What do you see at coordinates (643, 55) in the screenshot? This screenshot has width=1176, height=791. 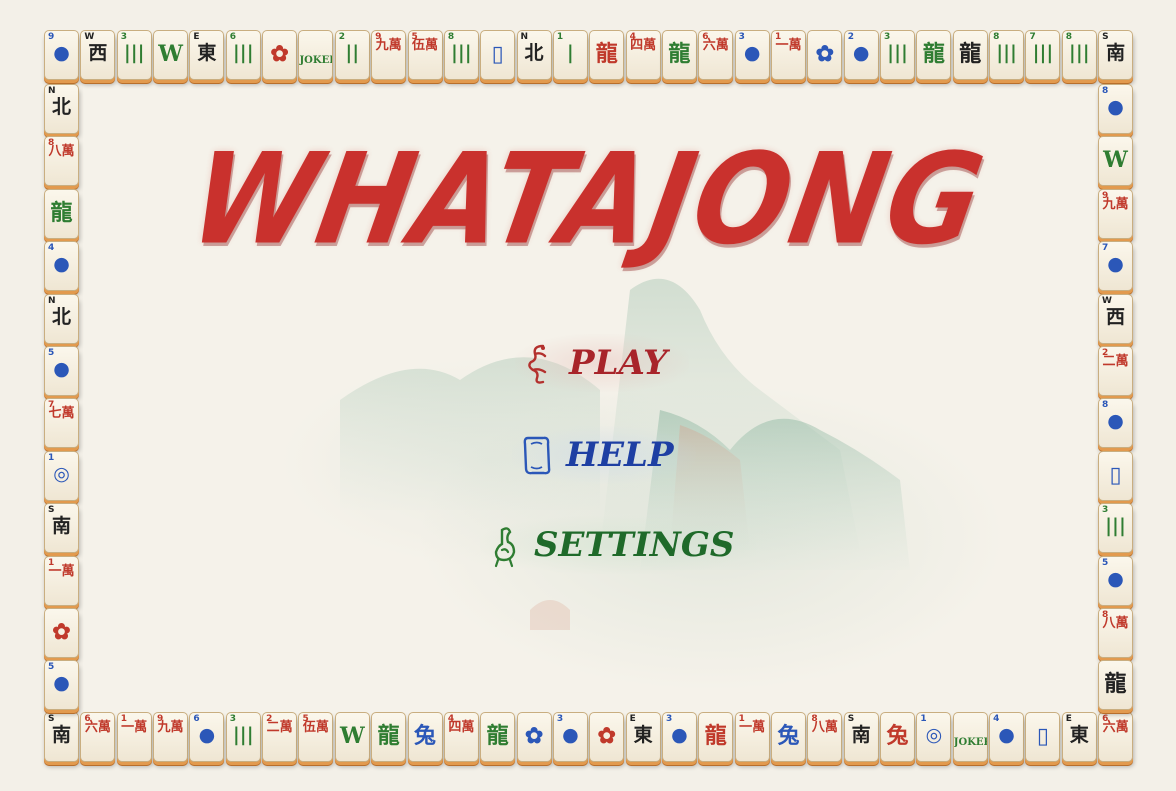 I see `mahjong-tile: 4 四萬` at bounding box center [643, 55].